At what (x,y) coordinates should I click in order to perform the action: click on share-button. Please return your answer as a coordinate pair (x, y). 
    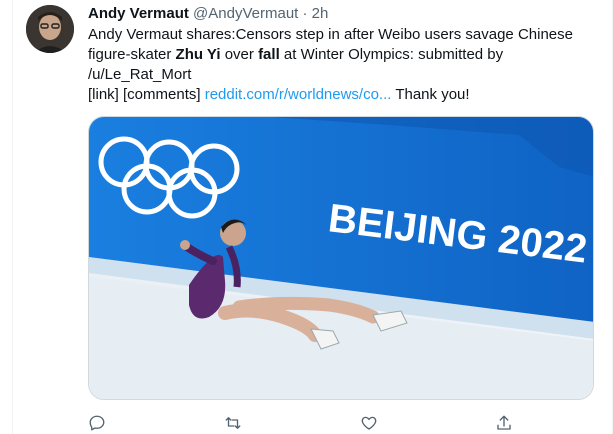
    Looking at the image, I should click on (504, 423).